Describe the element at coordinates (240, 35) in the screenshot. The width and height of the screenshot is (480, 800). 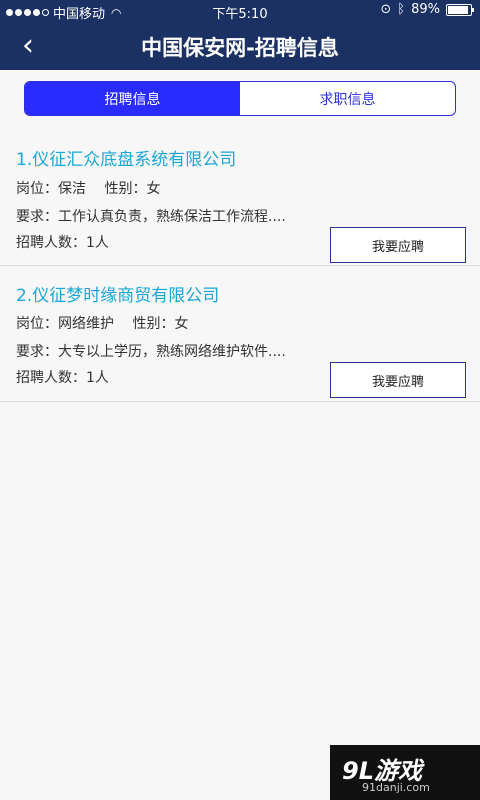
I see `top-bar: 中国移动 ◠ 下午5:10 ⊙ ᛒ 89% ‹ 中国保安网-招聘信息` at that location.